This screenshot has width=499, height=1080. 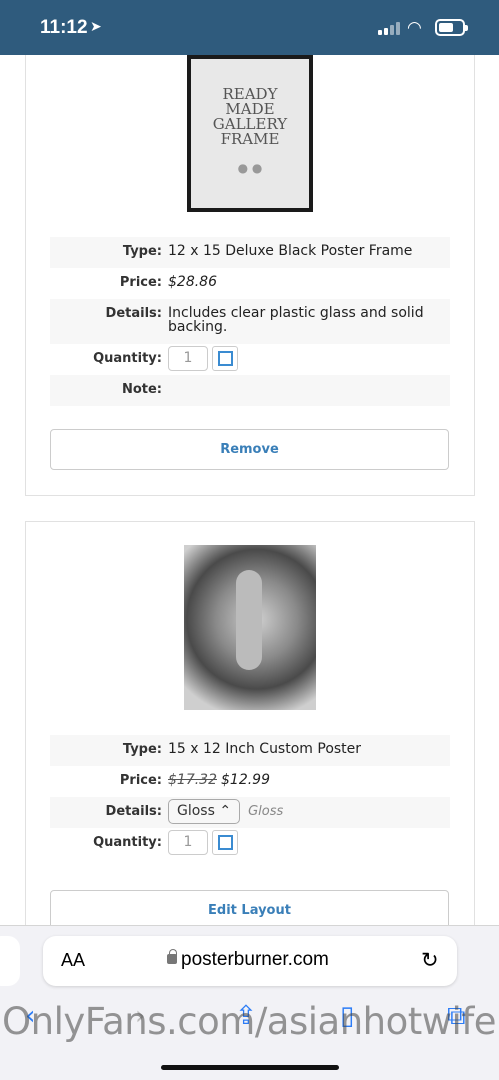 I want to click on url-text: posterburner.com, so click(x=255, y=959).